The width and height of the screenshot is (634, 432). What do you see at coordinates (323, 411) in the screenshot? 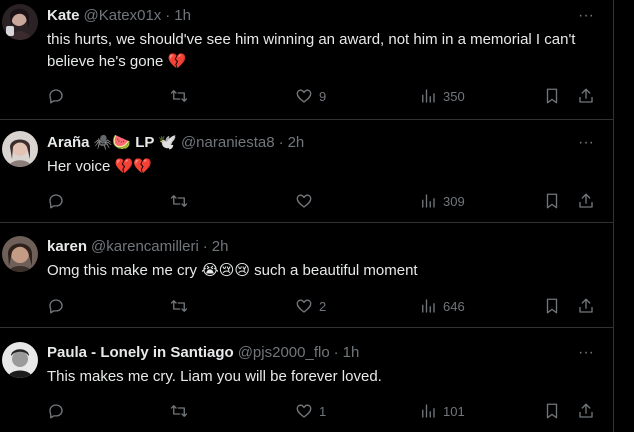
I see `like-count: 1` at bounding box center [323, 411].